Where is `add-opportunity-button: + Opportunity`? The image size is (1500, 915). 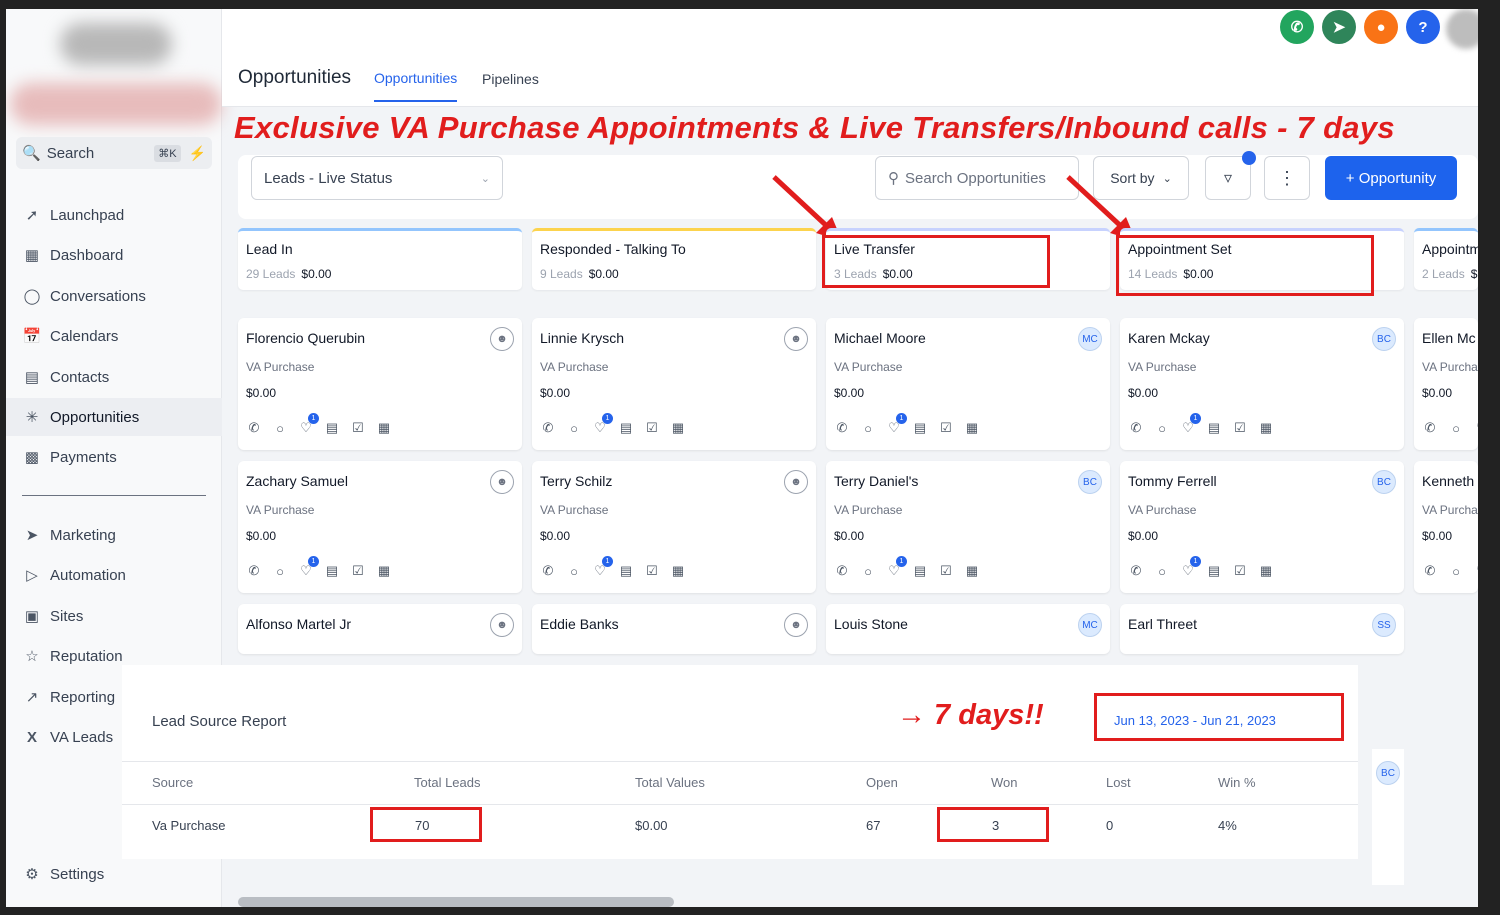 add-opportunity-button: + Opportunity is located at coordinates (1391, 178).